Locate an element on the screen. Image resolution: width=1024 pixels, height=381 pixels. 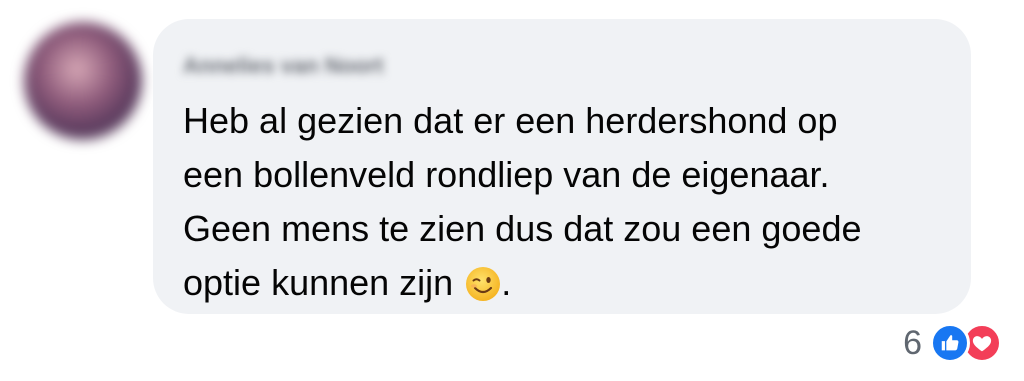
thumbs-up-icon is located at coordinates (950, 343).